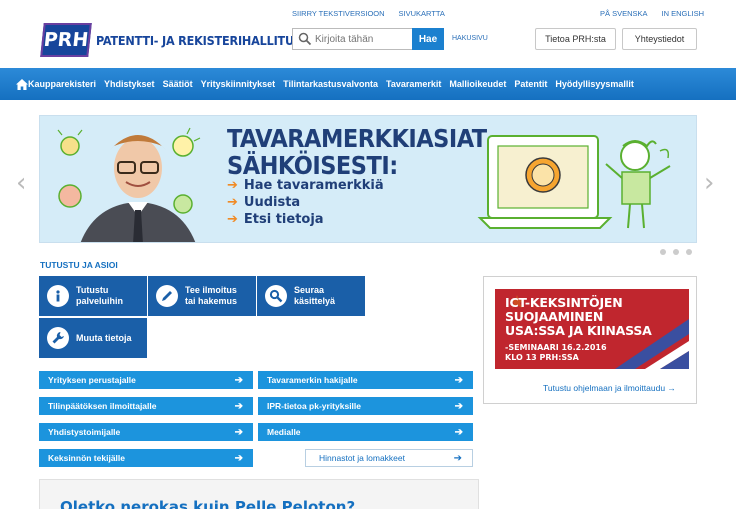 The width and height of the screenshot is (736, 509). I want to click on tile-label: Muuta tietoja, so click(104, 337).